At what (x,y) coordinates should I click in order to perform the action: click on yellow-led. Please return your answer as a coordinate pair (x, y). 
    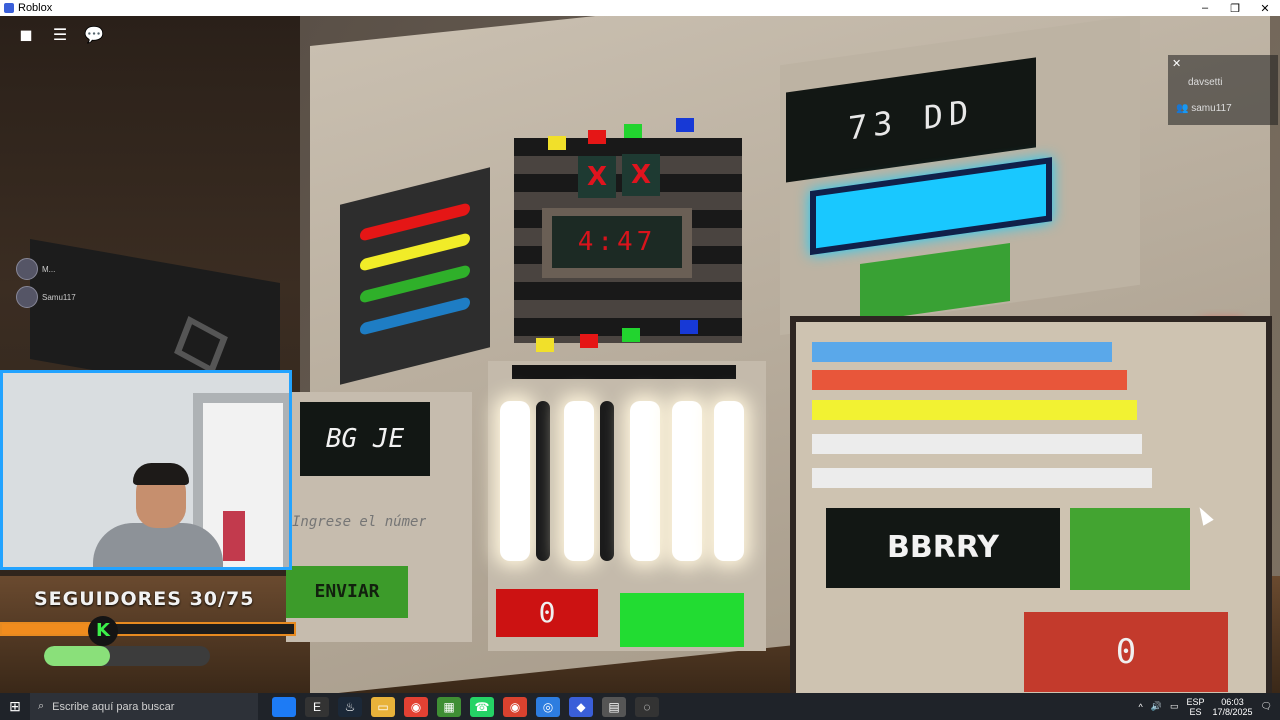
    Looking at the image, I should click on (557, 143).